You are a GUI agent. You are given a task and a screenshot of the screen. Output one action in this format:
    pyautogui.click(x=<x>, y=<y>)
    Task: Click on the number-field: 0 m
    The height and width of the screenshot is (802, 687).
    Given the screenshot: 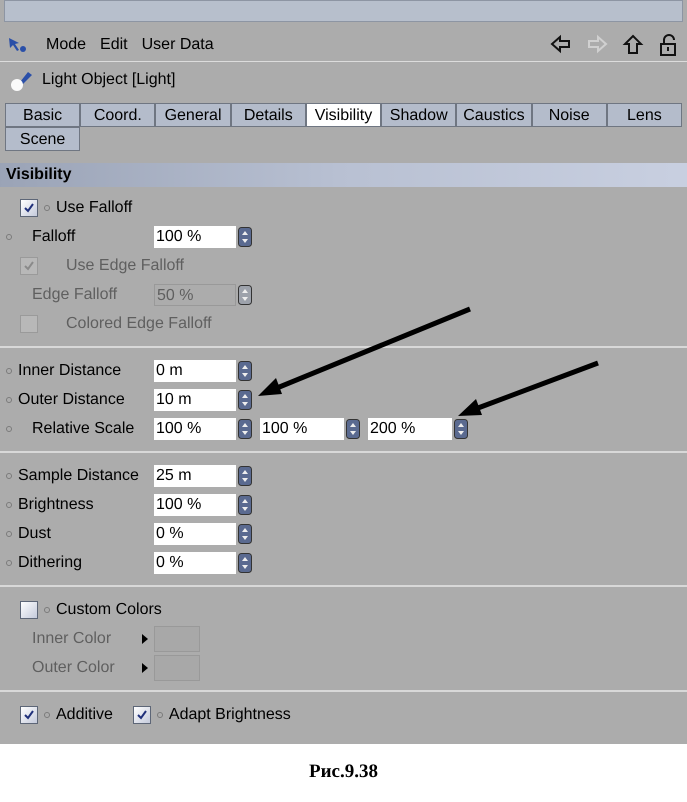 What is the action you would take?
    pyautogui.click(x=195, y=371)
    